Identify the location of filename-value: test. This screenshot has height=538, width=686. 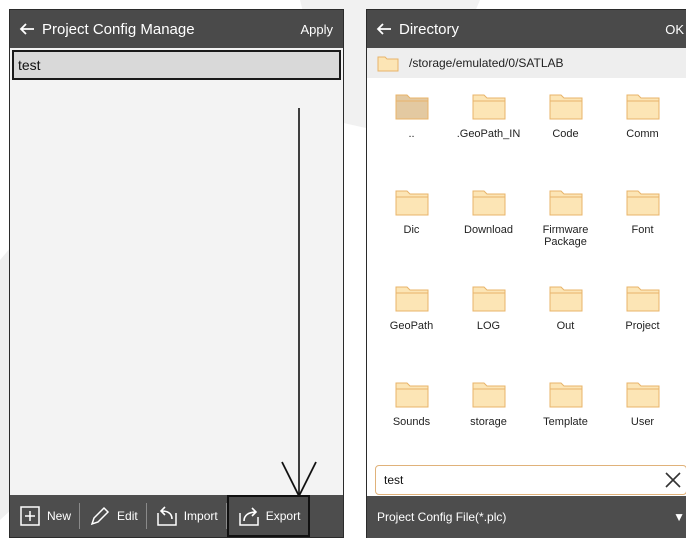
(394, 480).